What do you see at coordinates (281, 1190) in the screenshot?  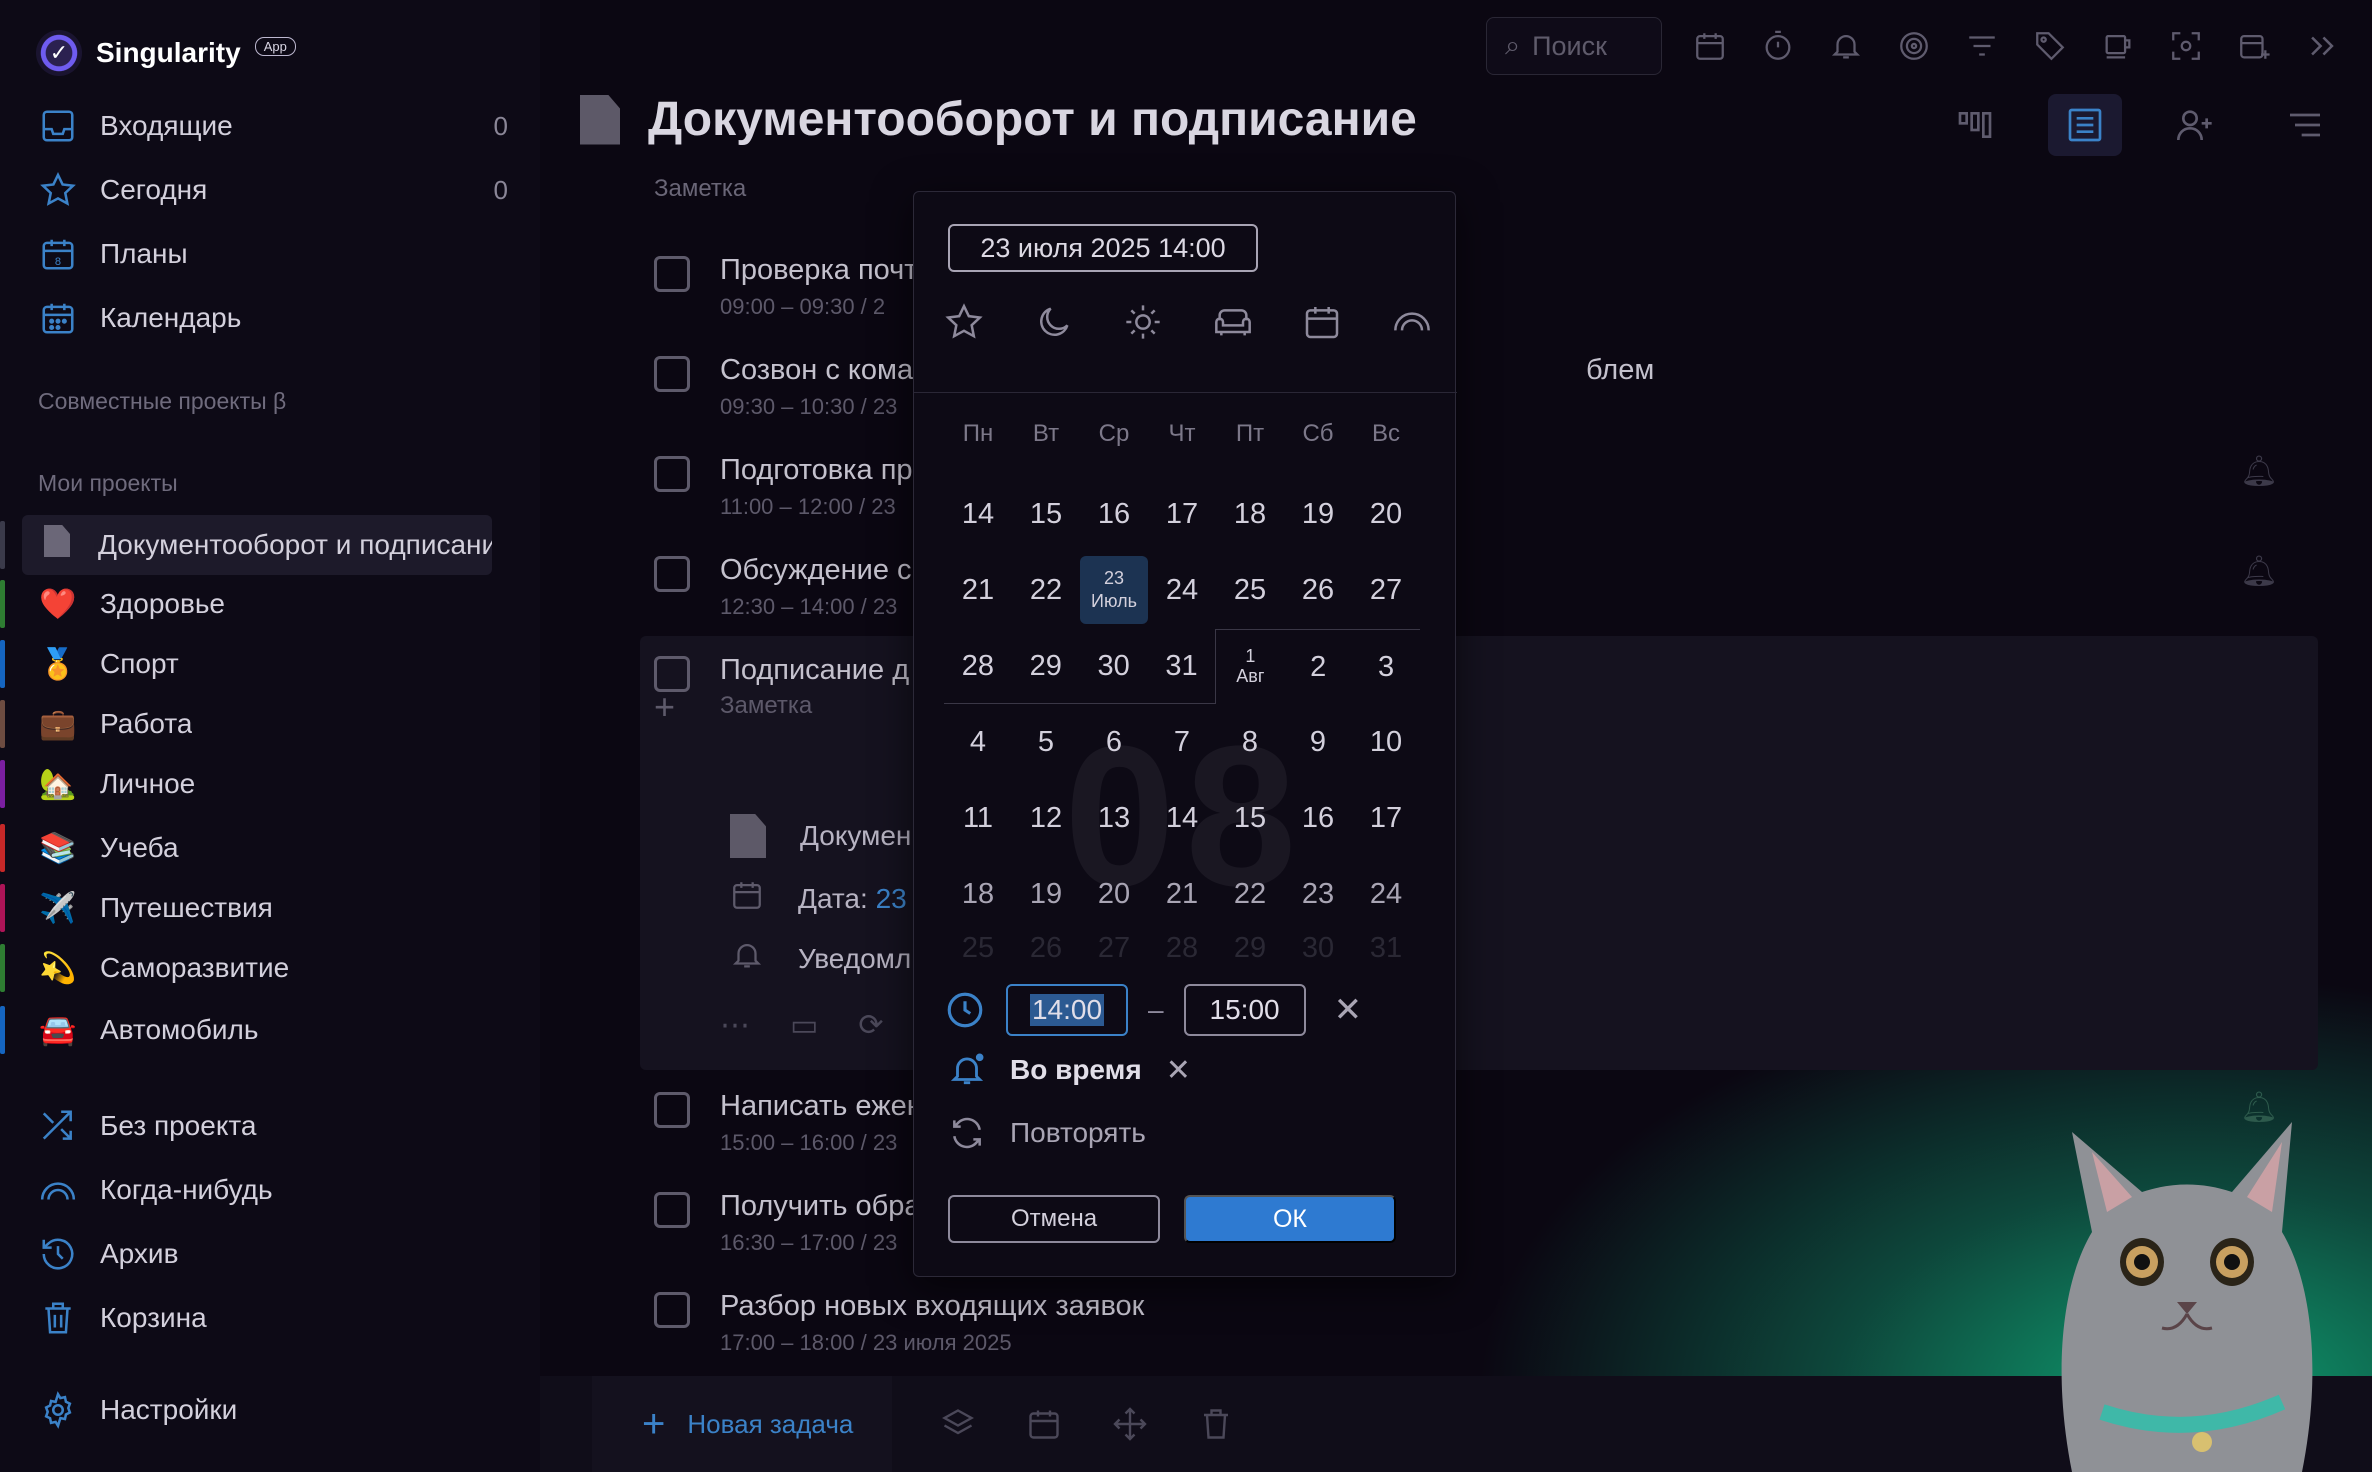 I see `nav-someday: Когда-нибудь` at bounding box center [281, 1190].